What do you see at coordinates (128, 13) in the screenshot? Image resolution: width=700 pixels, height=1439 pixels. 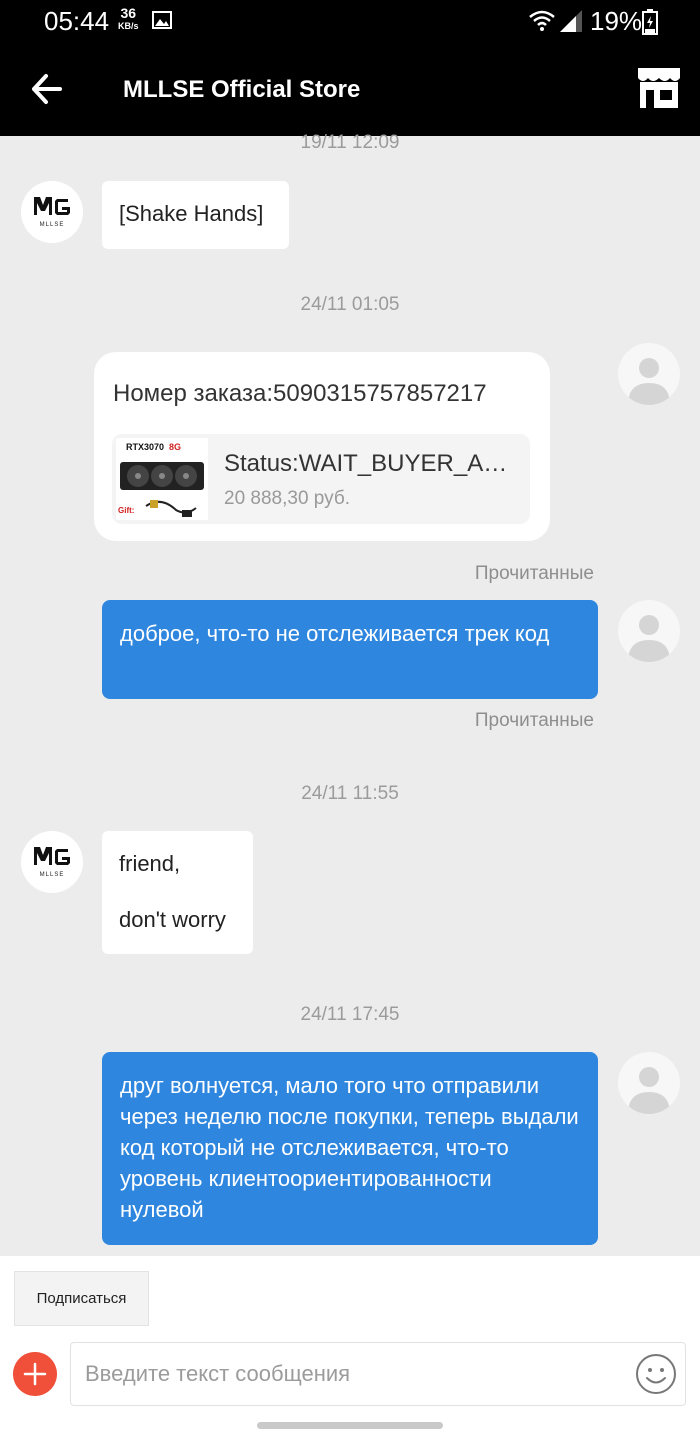 I see `network-speed-value: 36` at bounding box center [128, 13].